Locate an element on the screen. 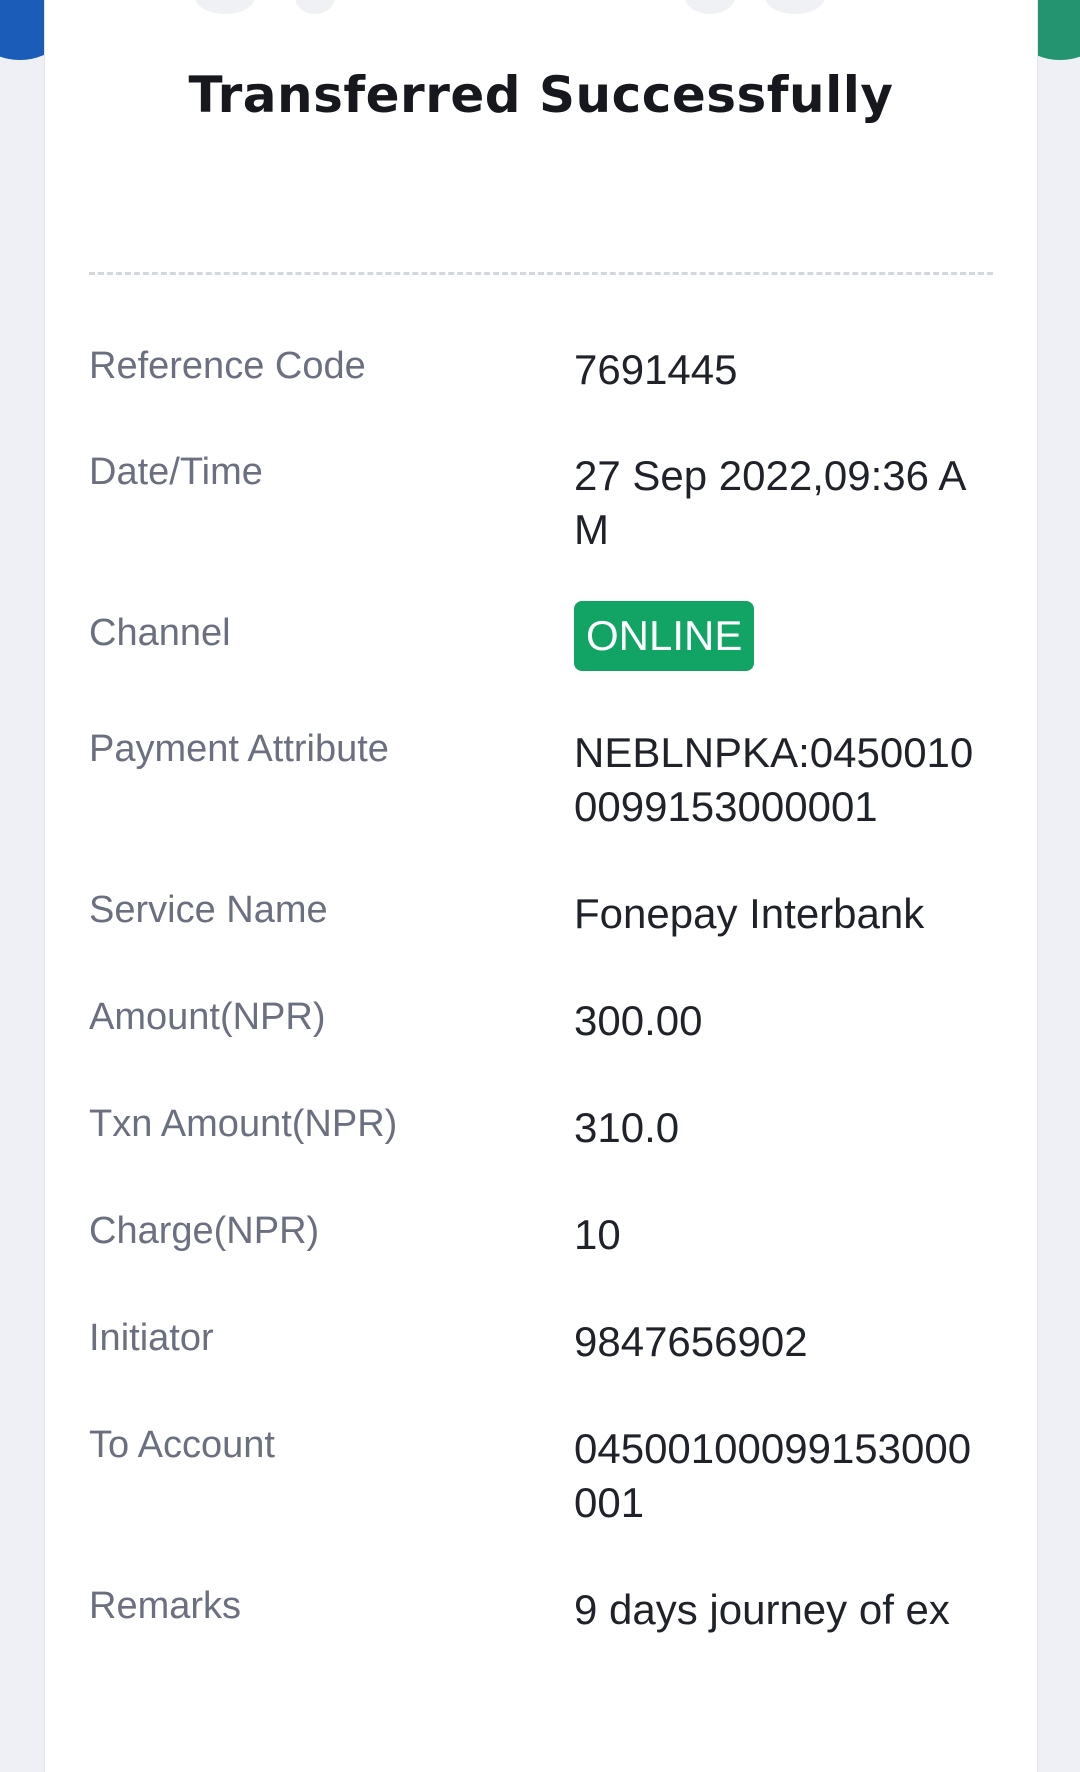 The width and height of the screenshot is (1080, 1772). detail-label: Remarks is located at coordinates (165, 1606).